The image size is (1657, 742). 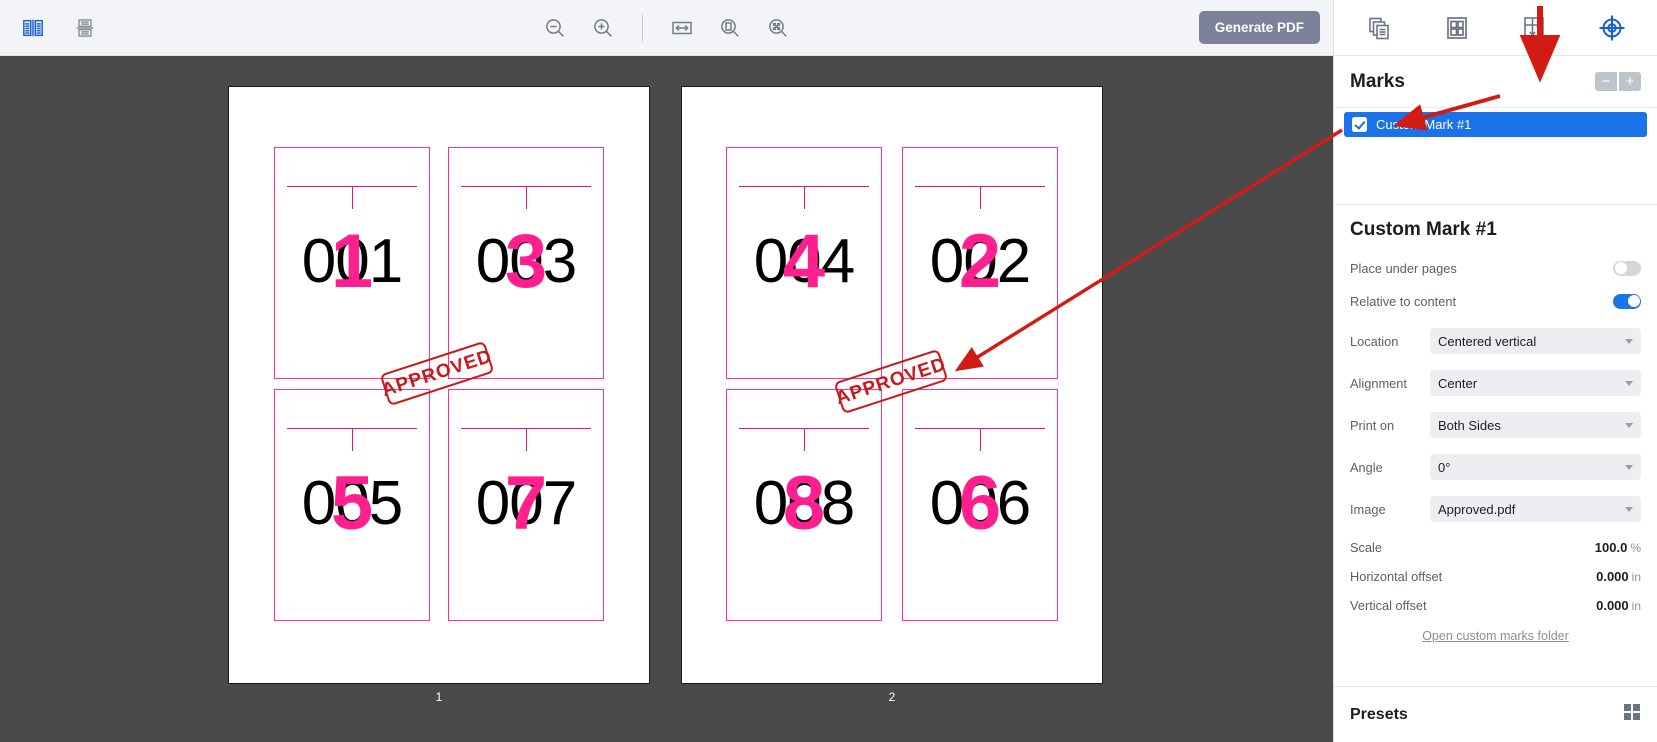 What do you see at coordinates (1612, 28) in the screenshot?
I see `panel-tab-marks` at bounding box center [1612, 28].